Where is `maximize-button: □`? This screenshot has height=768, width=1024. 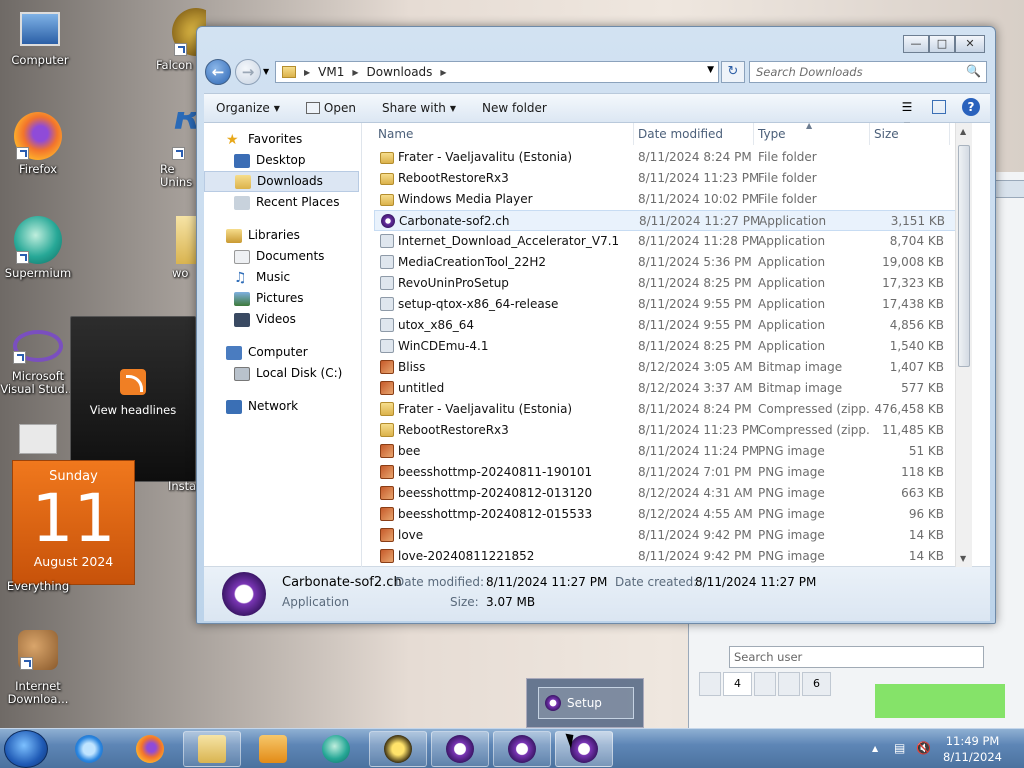
maximize-button: □ is located at coordinates (942, 44).